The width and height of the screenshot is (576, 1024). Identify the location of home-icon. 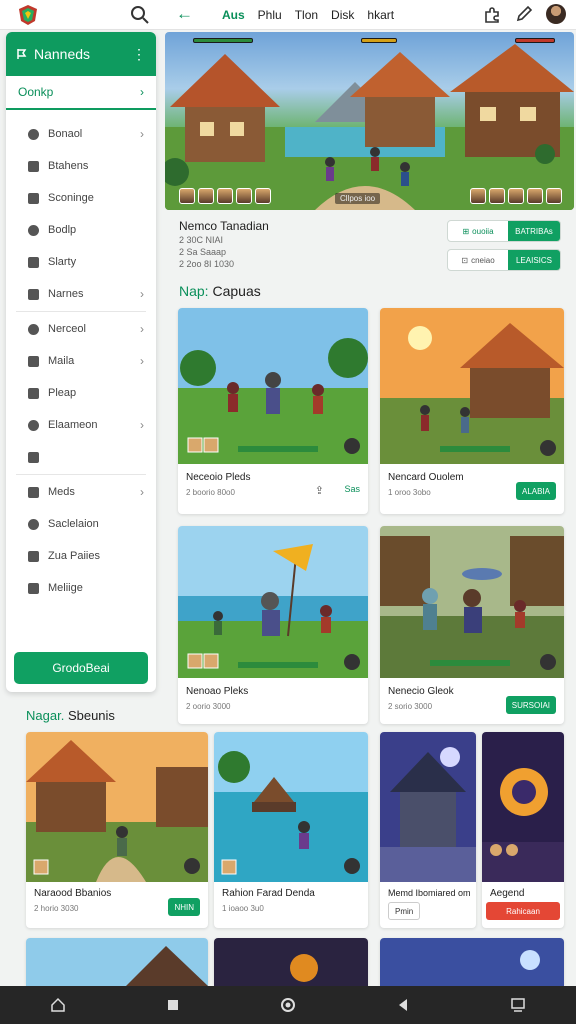
(58, 1005).